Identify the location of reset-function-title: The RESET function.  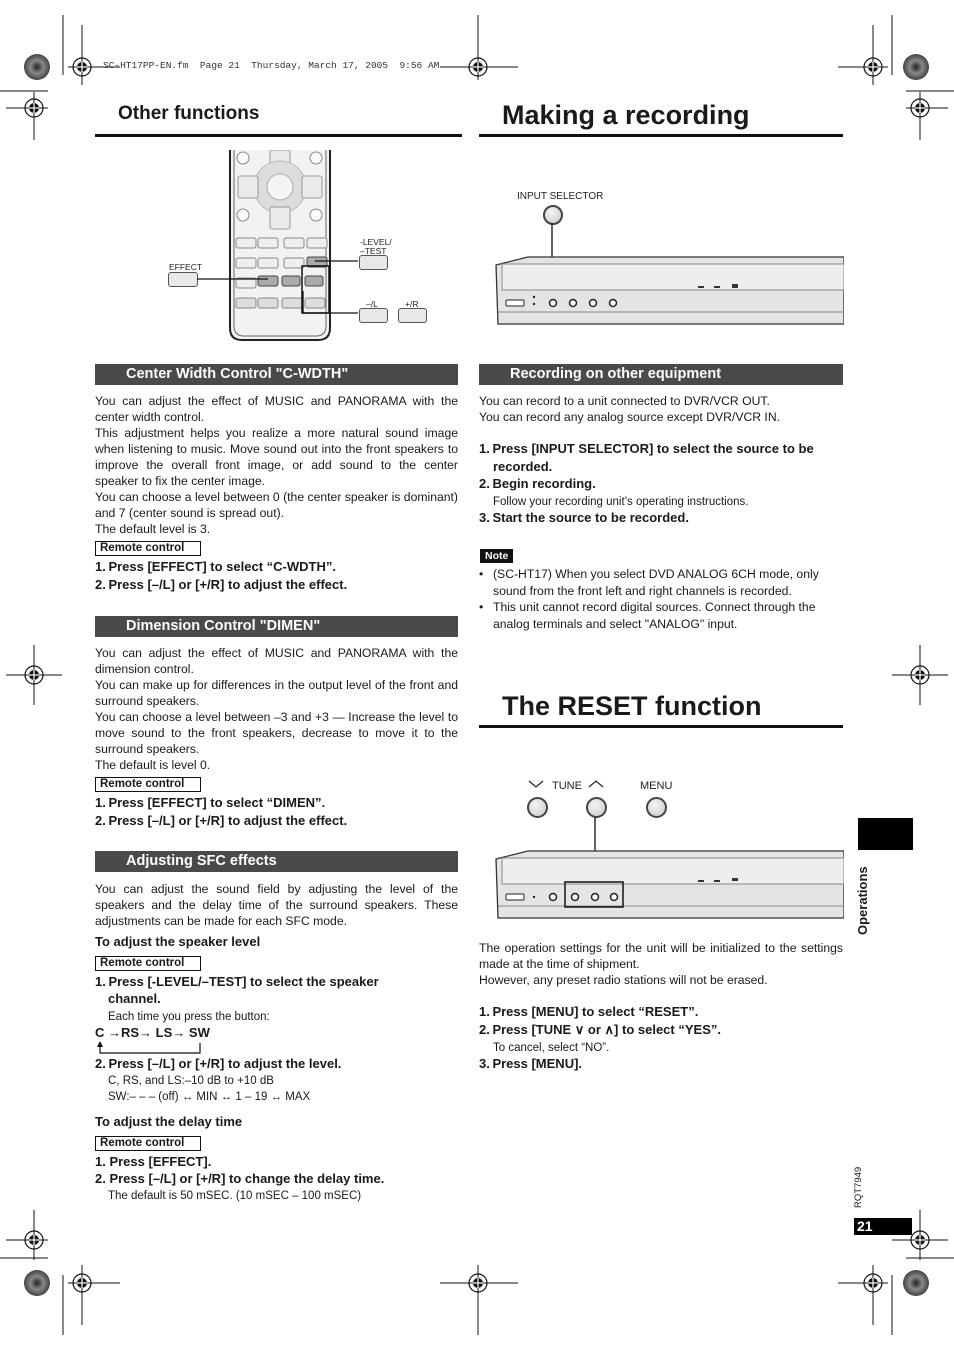
(632, 706).